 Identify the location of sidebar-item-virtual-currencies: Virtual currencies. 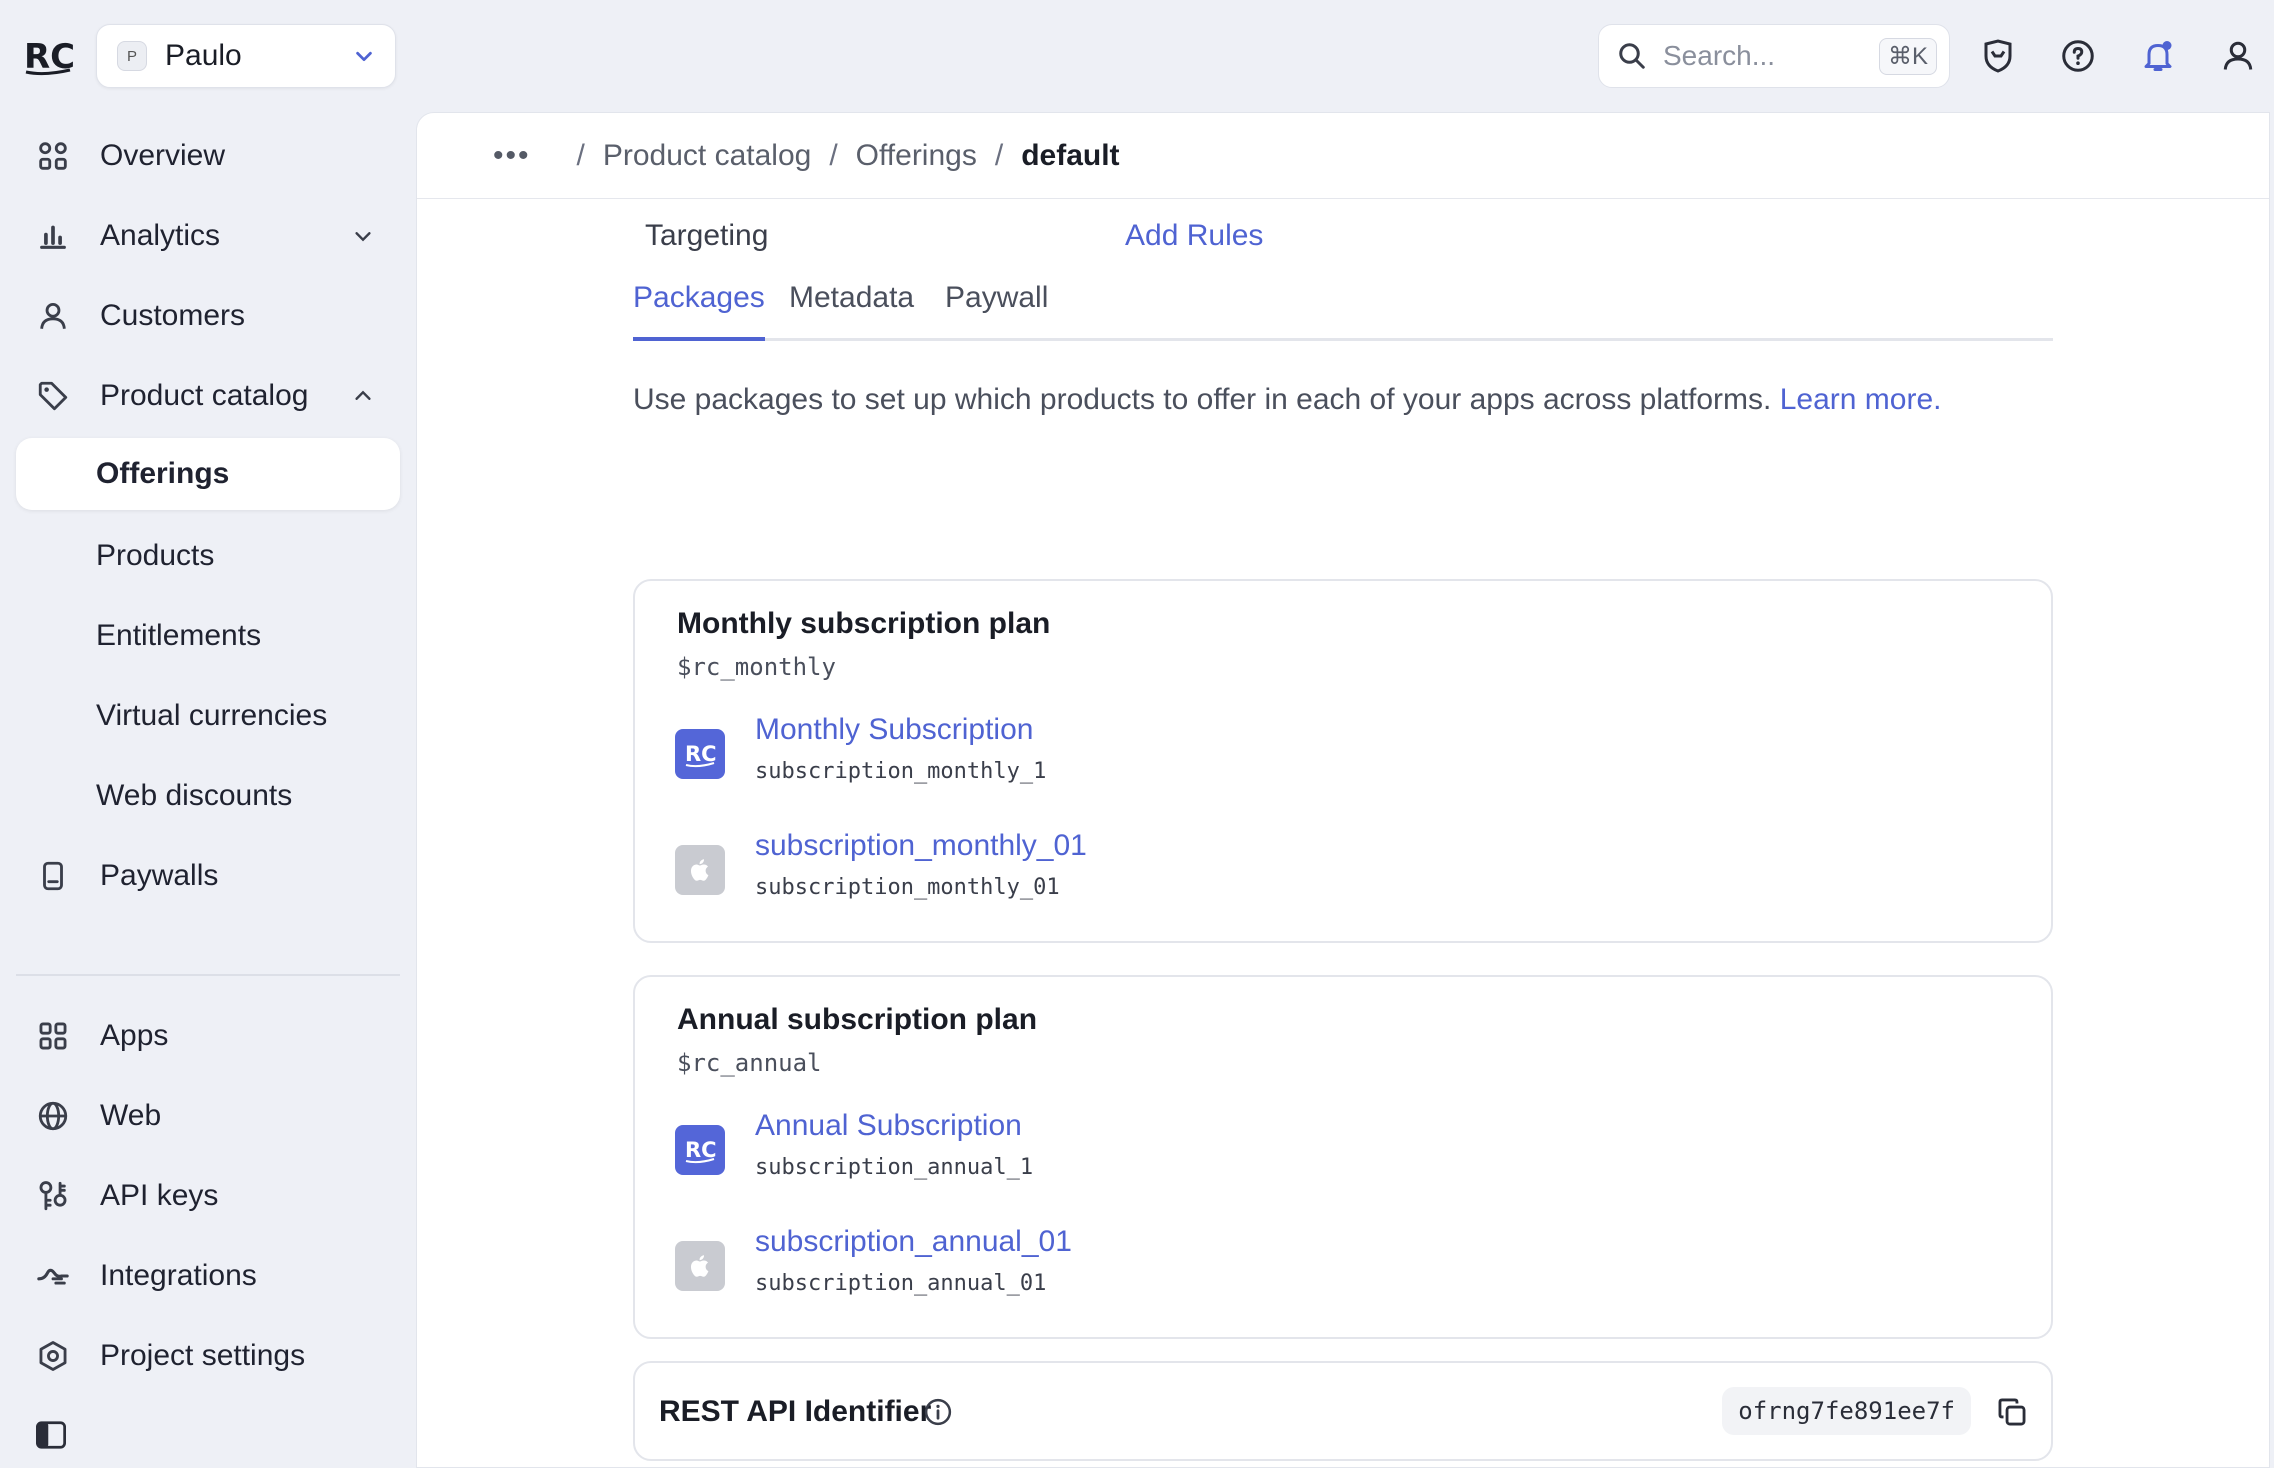
(208, 716).